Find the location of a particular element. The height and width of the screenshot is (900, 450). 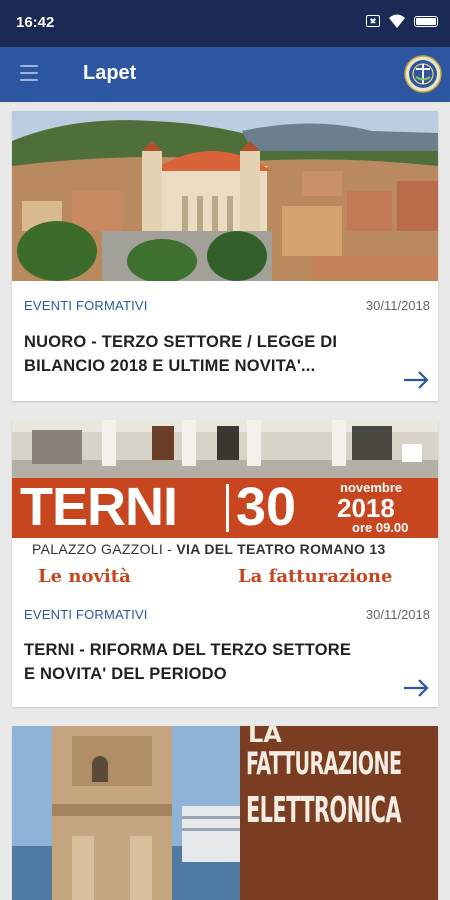

poster-terni-day: 30 is located at coordinates (266, 507).